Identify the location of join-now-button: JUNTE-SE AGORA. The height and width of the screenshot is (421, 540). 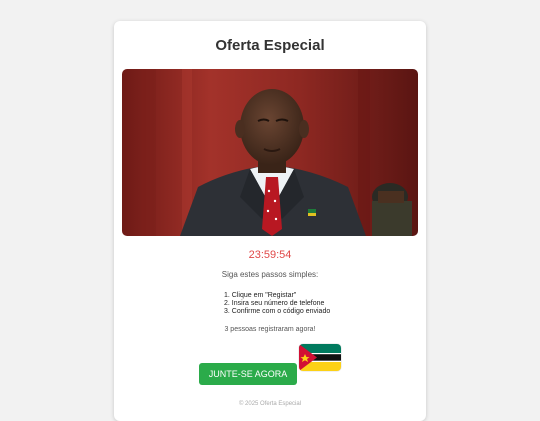
(248, 374).